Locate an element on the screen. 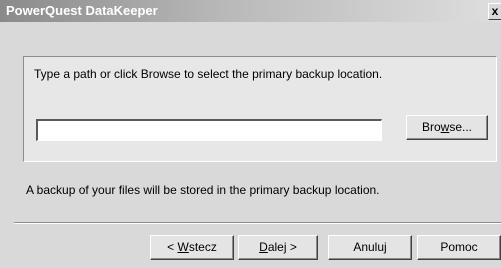 The image size is (501, 268). help-label: Pomoc is located at coordinates (459, 247).